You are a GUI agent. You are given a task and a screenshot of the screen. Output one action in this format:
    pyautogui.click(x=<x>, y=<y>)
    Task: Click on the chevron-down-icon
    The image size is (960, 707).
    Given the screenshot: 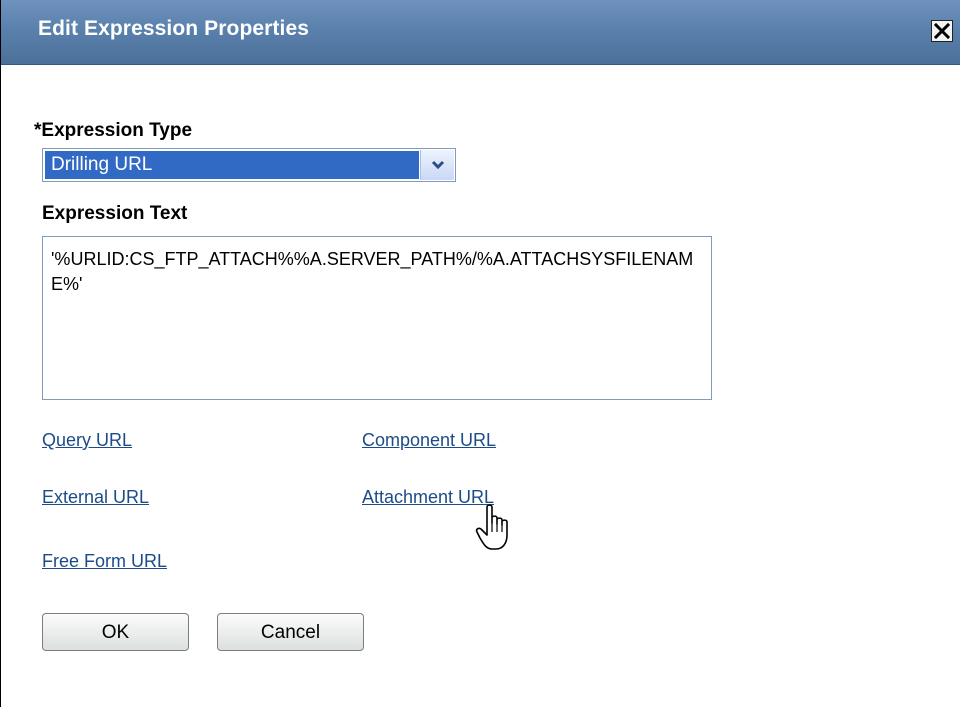 What is the action you would take?
    pyautogui.click(x=438, y=165)
    